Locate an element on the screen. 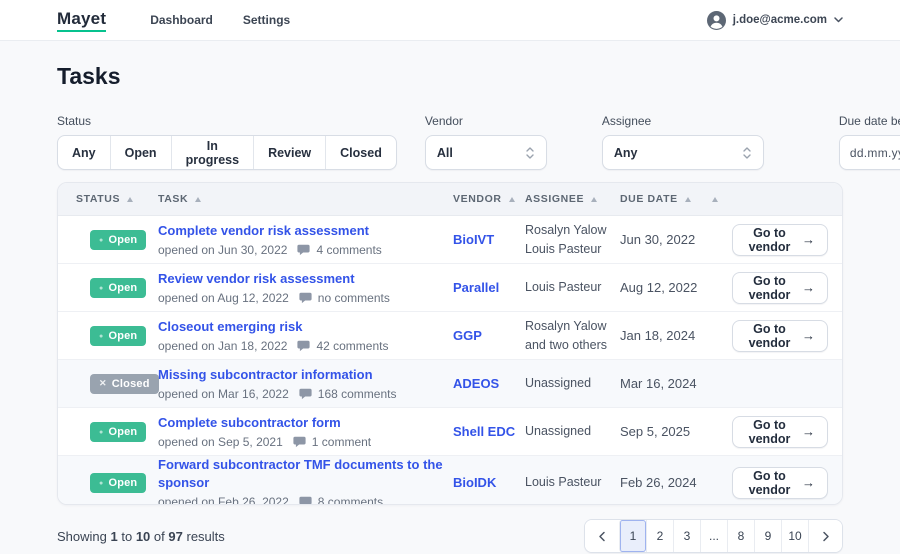  due-date-input: dd.mm.yyyy is located at coordinates (869, 152).